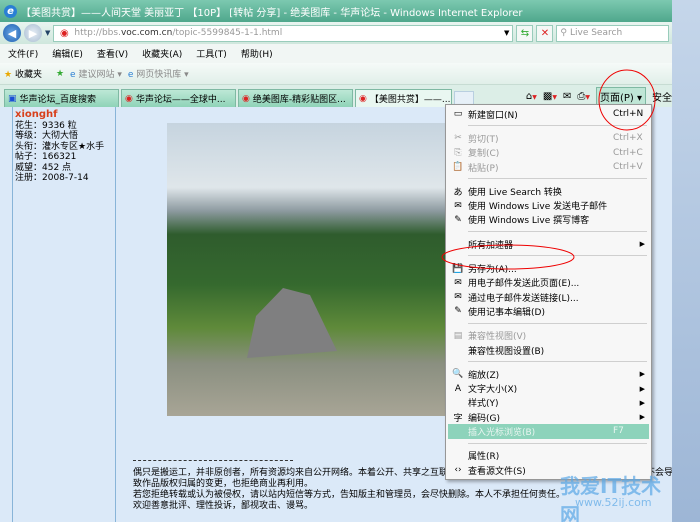 Image resolution: width=700 pixels, height=522 pixels. I want to click on favorites-button: ★ 收藏夹, so click(23, 73).